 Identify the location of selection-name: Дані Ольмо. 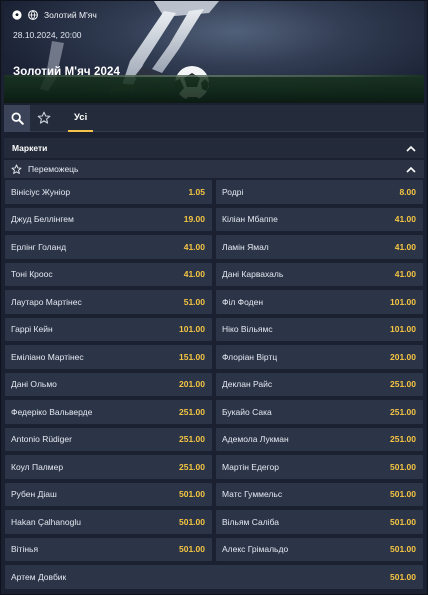
(34, 384).